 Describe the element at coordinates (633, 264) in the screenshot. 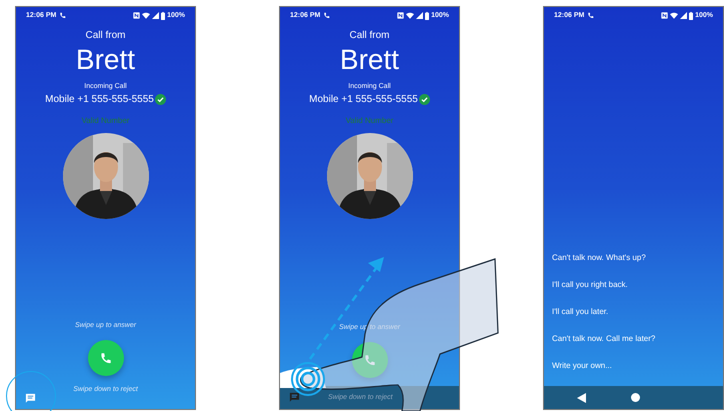

I see `quick-reply: Can't talk now. What's up?` at that location.